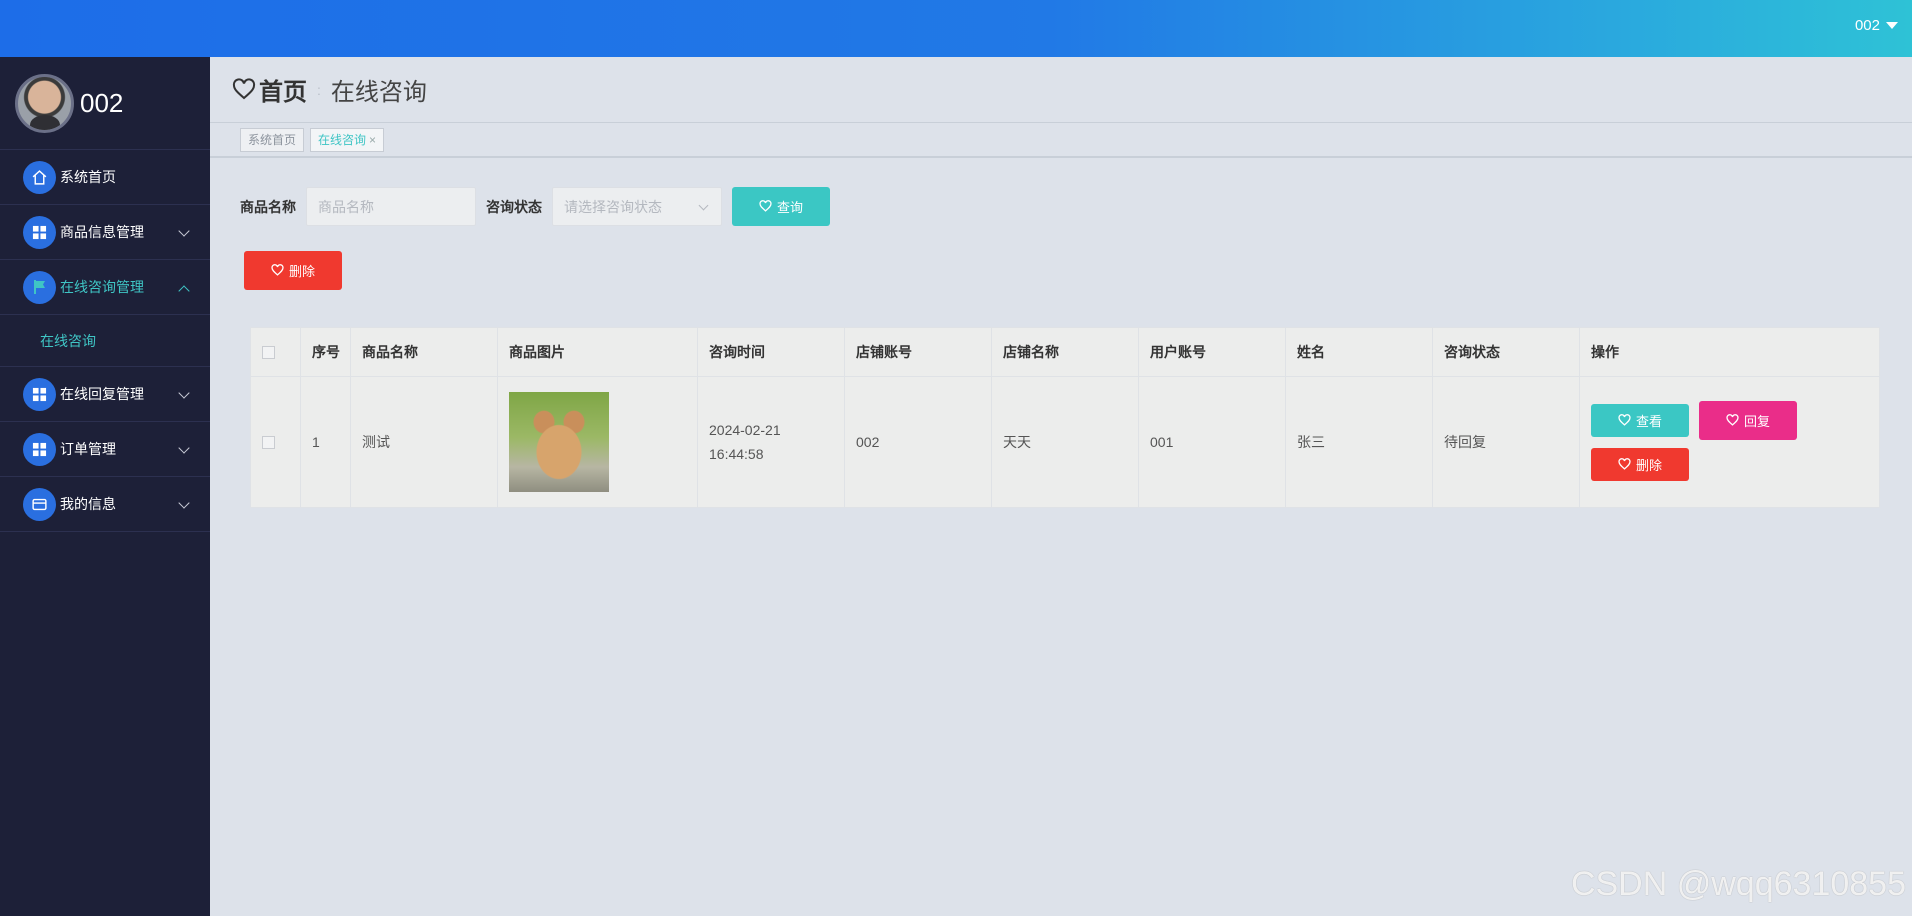 The image size is (1912, 916). Describe the element at coordinates (346, 206) in the screenshot. I see `product-name-placeholder: 商品名称` at that location.